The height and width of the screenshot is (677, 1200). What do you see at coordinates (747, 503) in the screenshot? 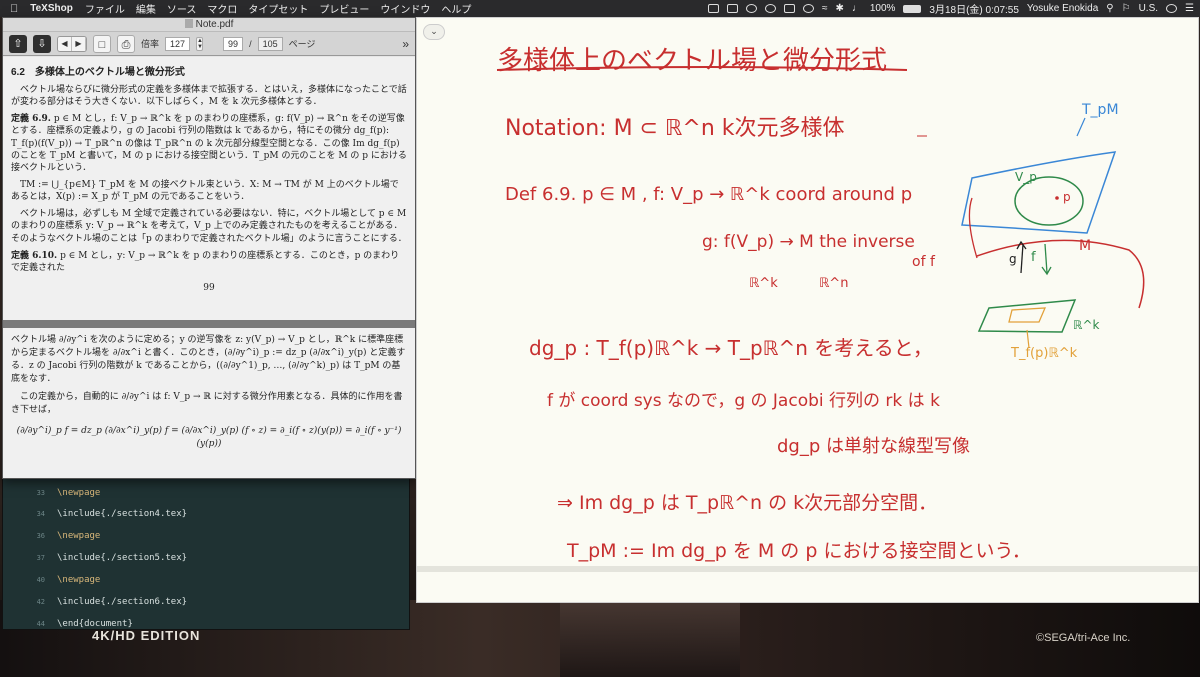
I see `note-image: ⇒ Im dg_p は T_pℝ^n の k次元部分空間．` at bounding box center [747, 503].